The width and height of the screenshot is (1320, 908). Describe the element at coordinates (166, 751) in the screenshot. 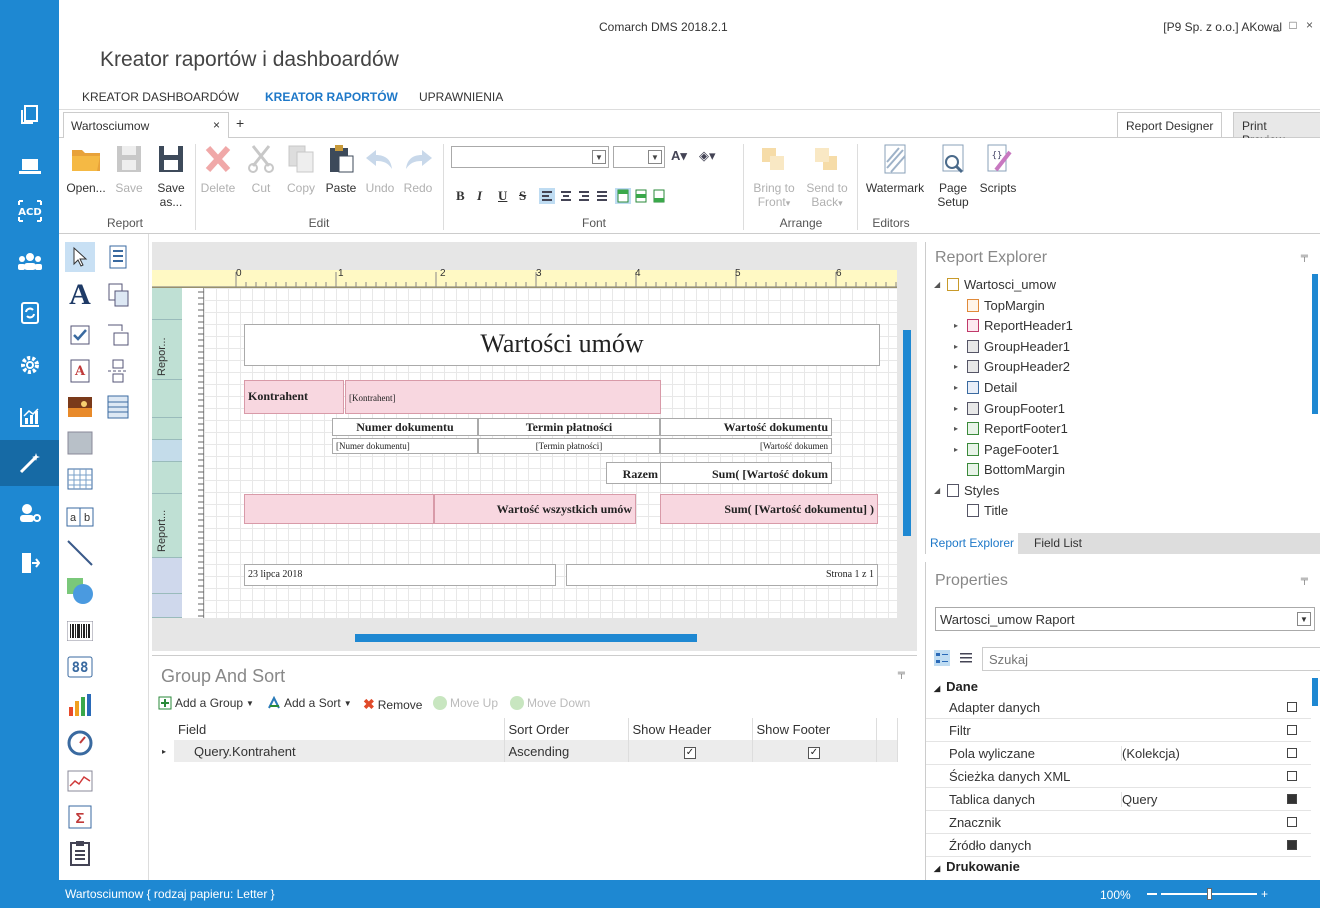

I see `row-expander-icon: ▸` at that location.